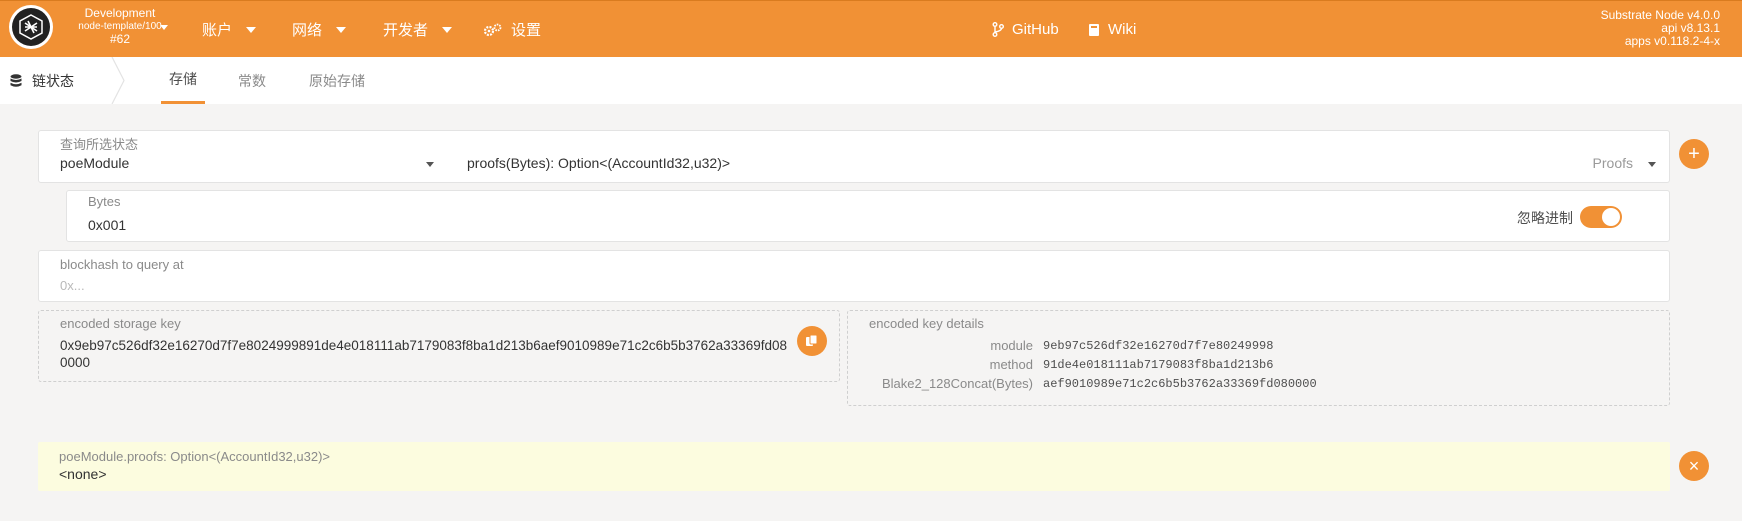  Describe the element at coordinates (1672, 41) in the screenshot. I see `apps-version: apps v0.118.2-4-x` at that location.